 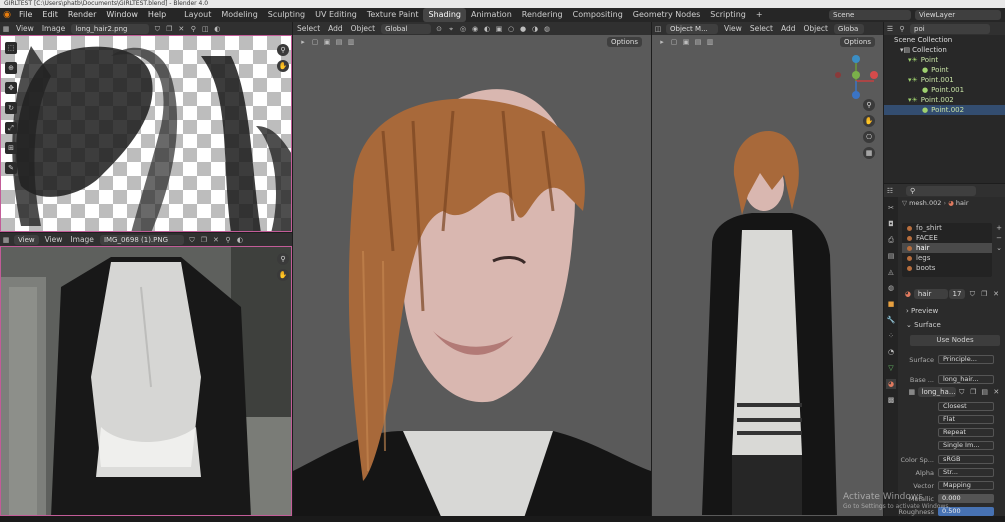 I want to click on shading-render-icon: ◍, so click(x=547, y=29).